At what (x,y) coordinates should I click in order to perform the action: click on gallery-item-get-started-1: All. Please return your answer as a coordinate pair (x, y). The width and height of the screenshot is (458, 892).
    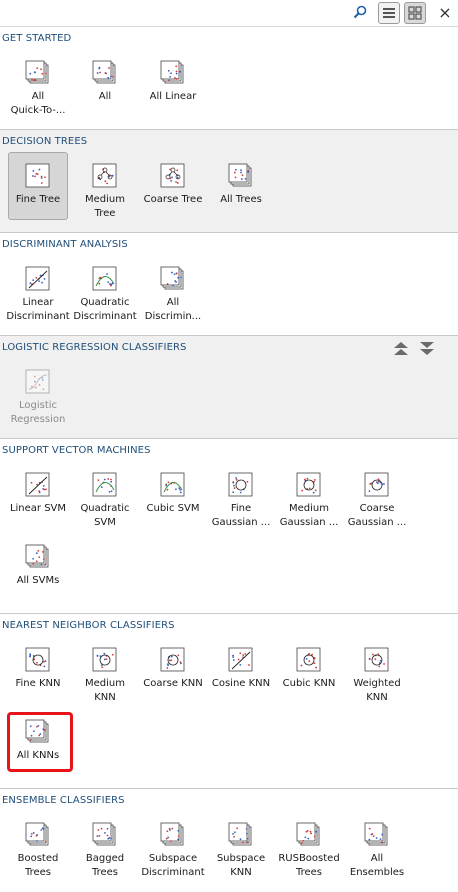
    Looking at the image, I should click on (105, 82).